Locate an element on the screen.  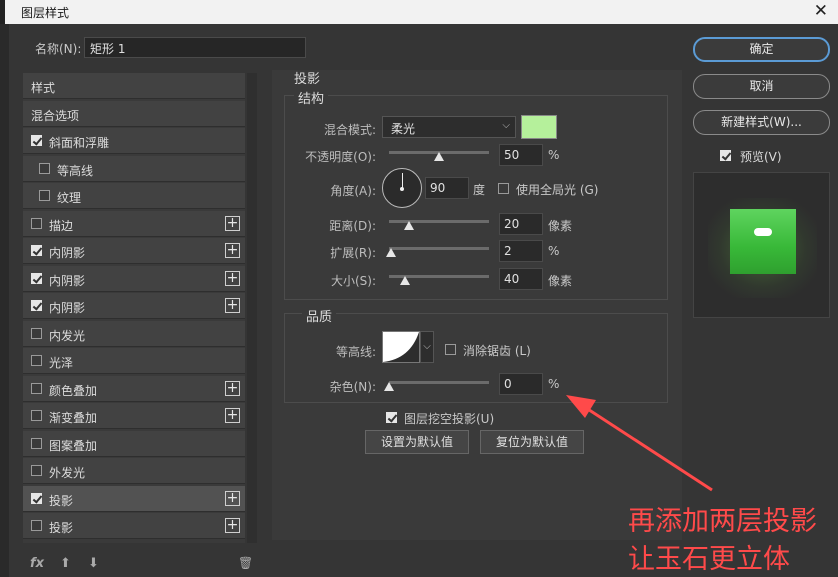
opacity-slider-thumb is located at coordinates (439, 156).